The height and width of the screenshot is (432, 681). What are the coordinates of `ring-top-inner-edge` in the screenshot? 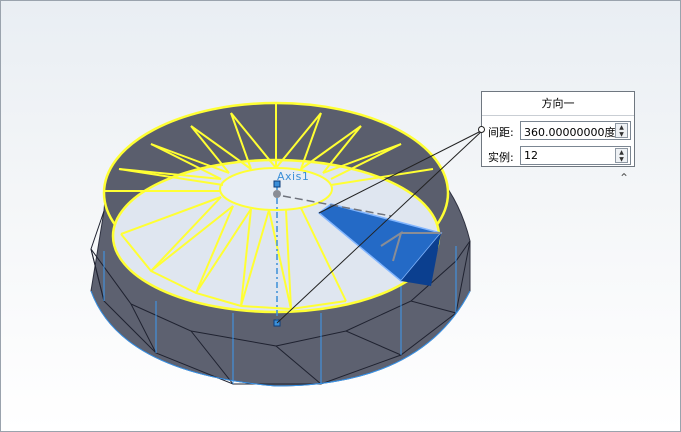 It's located at (276, 189).